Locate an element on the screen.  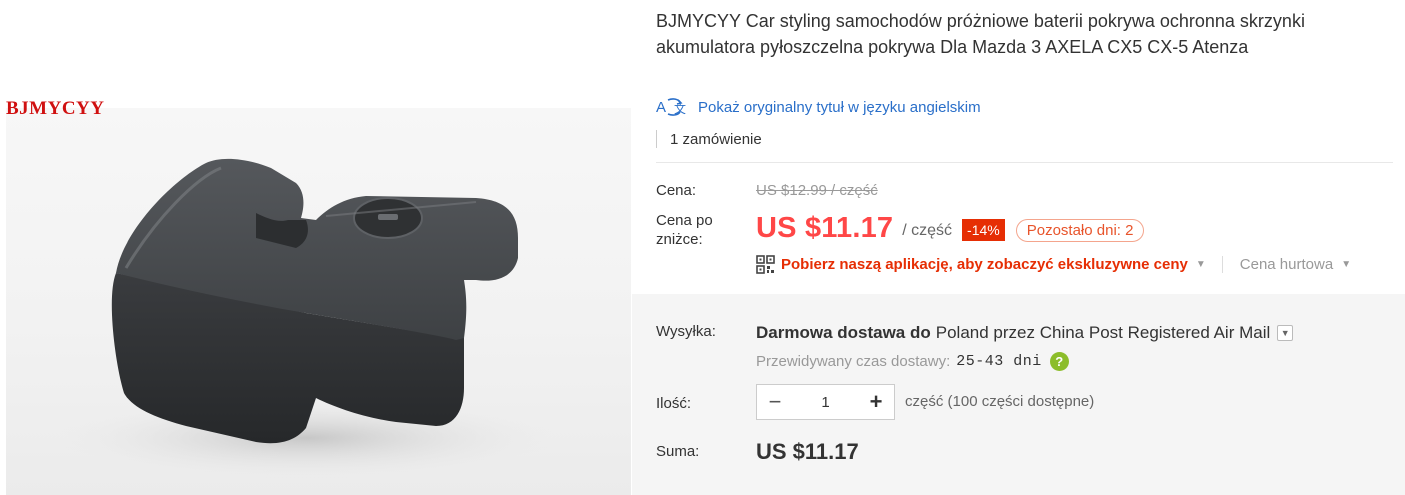
discount-badge: -14% is located at coordinates (983, 230).